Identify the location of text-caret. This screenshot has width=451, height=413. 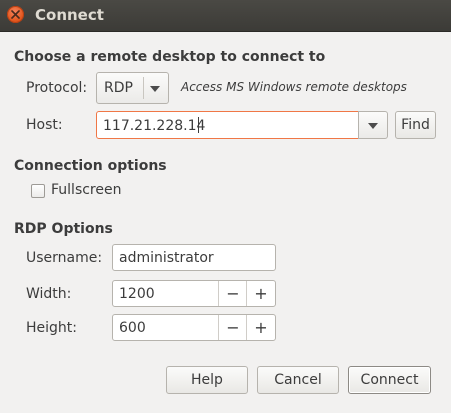
(198, 125).